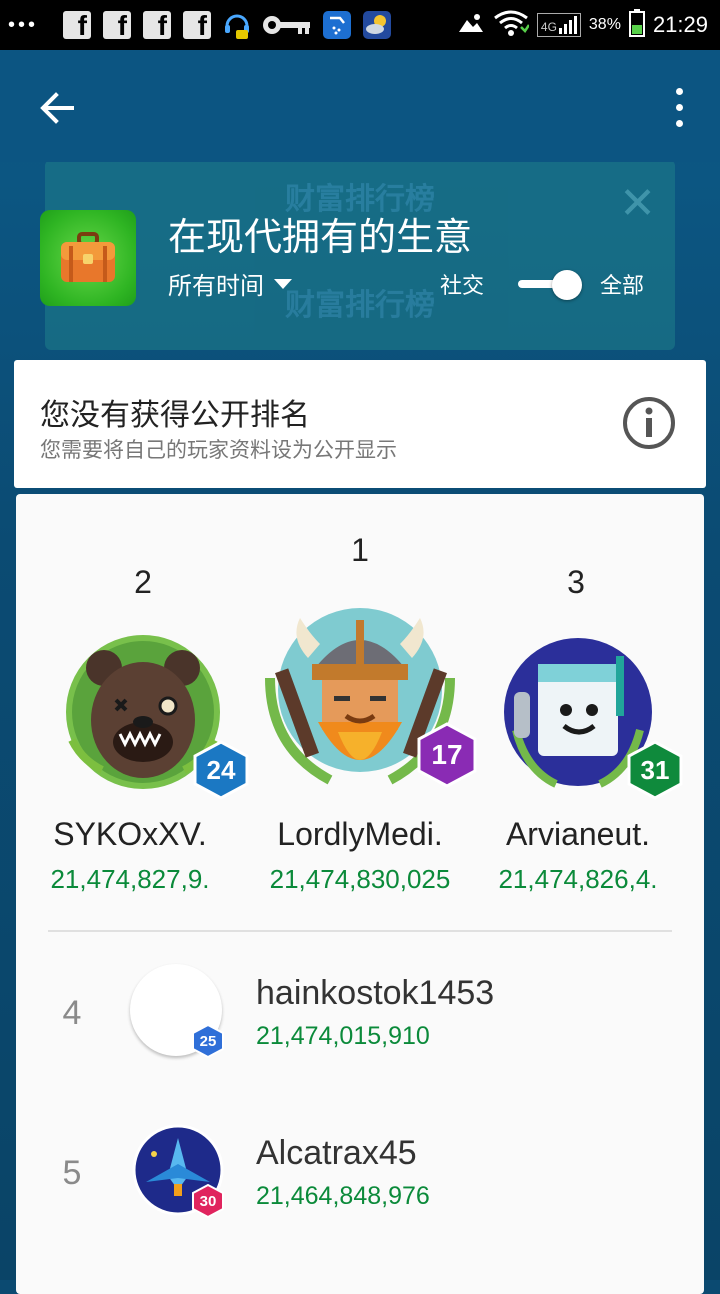  Describe the element at coordinates (680, 24) in the screenshot. I see `clock: 21:29` at that location.